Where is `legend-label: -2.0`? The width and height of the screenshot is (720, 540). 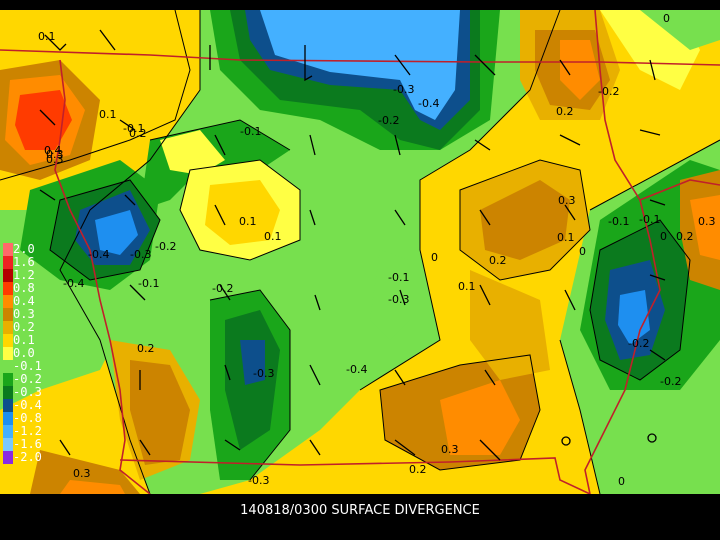
legend-label: -2.0 is located at coordinates (27, 457).